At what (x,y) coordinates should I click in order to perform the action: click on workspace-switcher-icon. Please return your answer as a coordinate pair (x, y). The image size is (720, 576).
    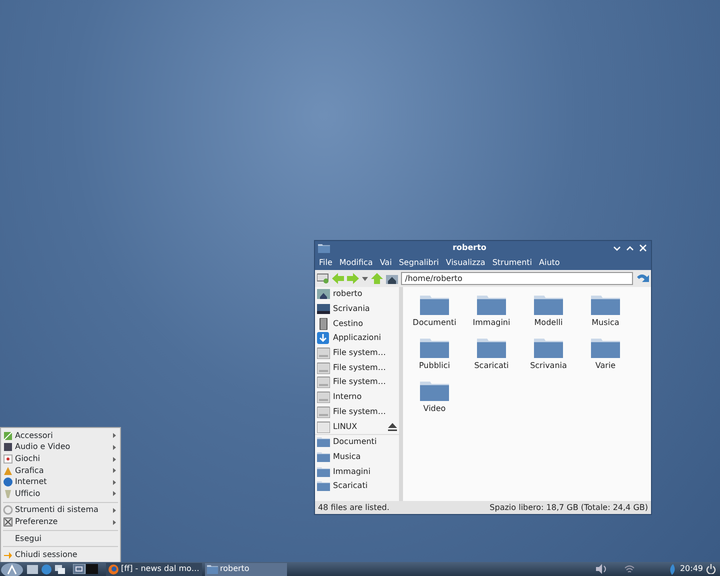
    Looking at the image, I should click on (86, 569).